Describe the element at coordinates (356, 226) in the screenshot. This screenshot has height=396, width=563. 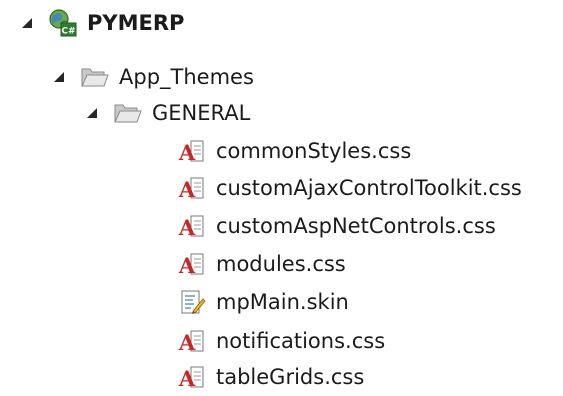
I see `file-label: customAspNetControls.css` at that location.